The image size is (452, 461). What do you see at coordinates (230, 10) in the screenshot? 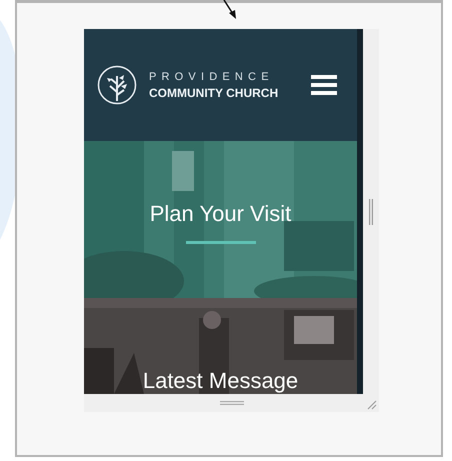
I see `arrow-icon` at bounding box center [230, 10].